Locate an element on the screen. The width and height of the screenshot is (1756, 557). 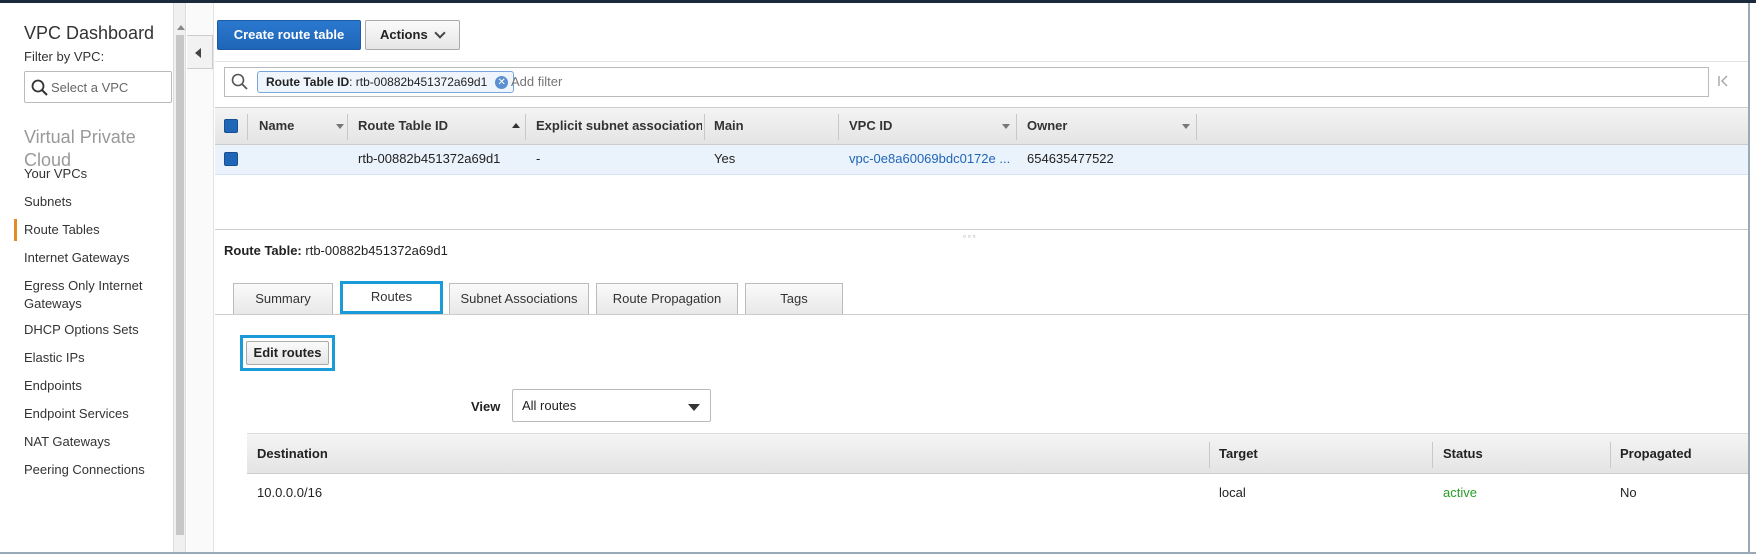
sidebar-scroll-thumb is located at coordinates (180, 285).